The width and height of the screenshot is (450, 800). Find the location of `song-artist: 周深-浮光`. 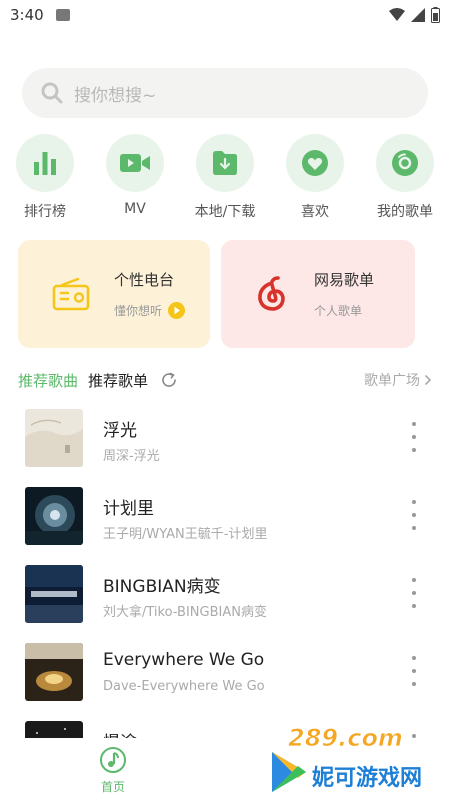

song-artist: 周深-浮光 is located at coordinates (131, 456).